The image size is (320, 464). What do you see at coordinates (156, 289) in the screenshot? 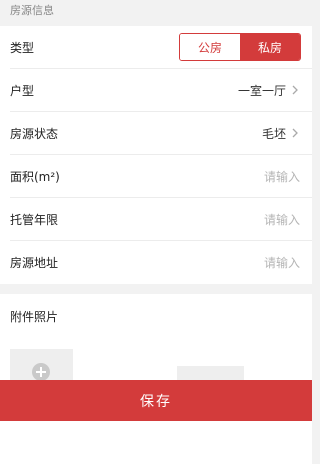
I see `section-divider` at bounding box center [156, 289].